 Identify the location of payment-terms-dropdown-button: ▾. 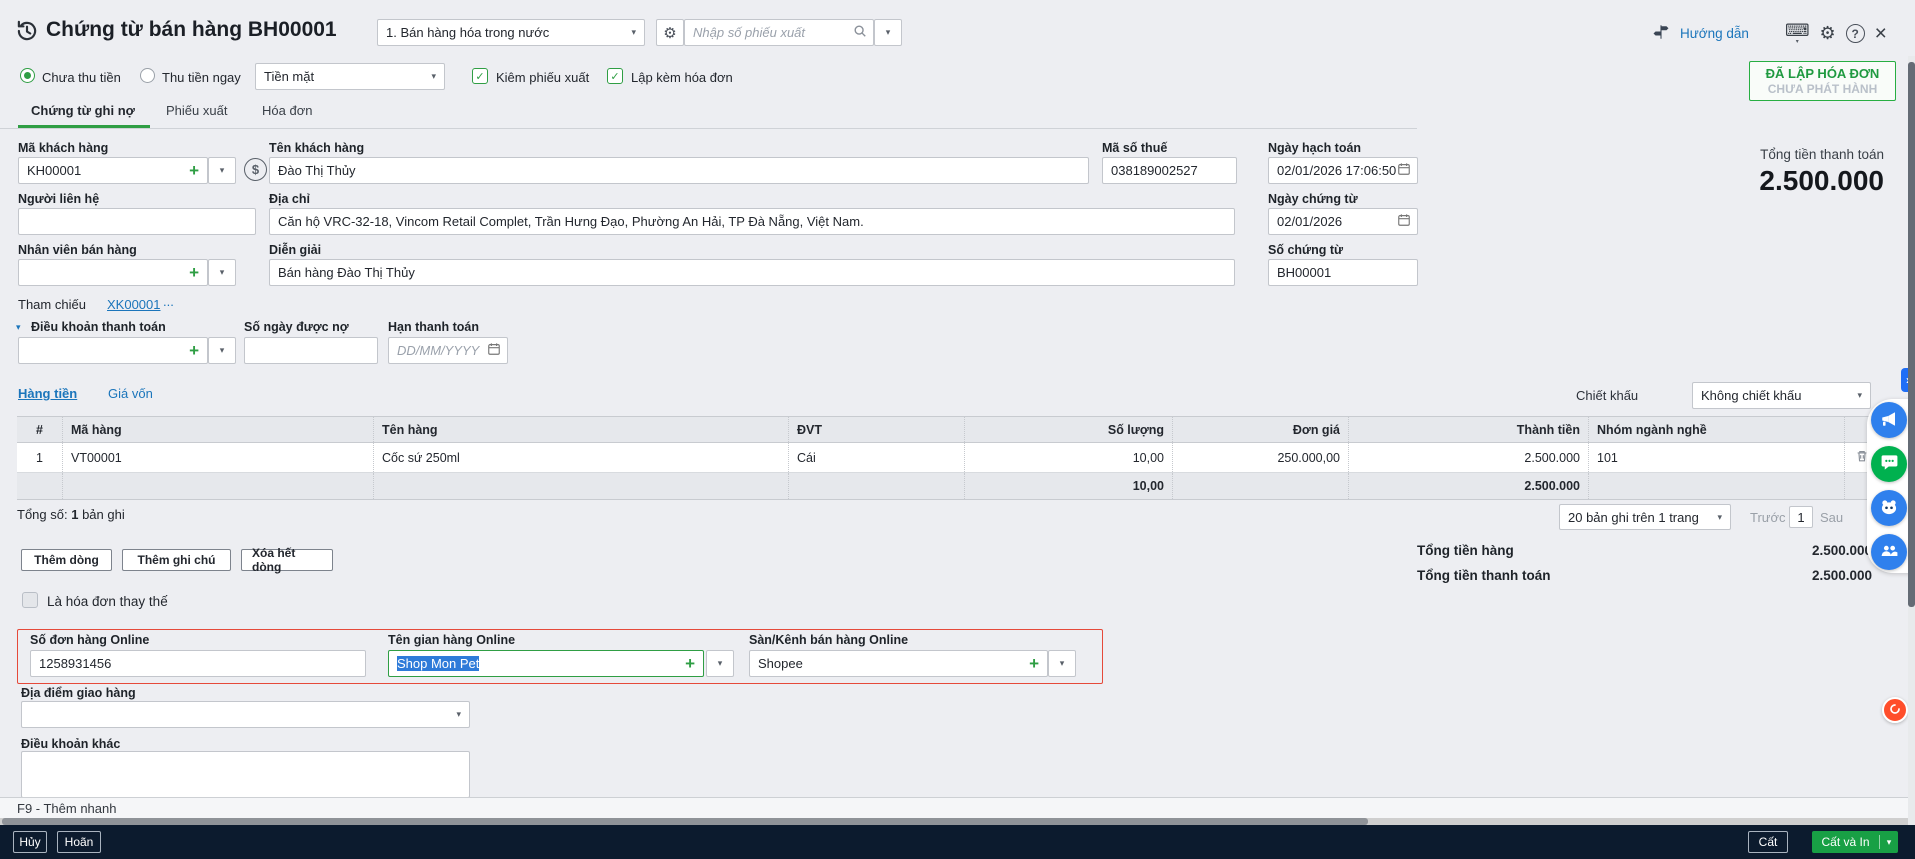
(222, 350).